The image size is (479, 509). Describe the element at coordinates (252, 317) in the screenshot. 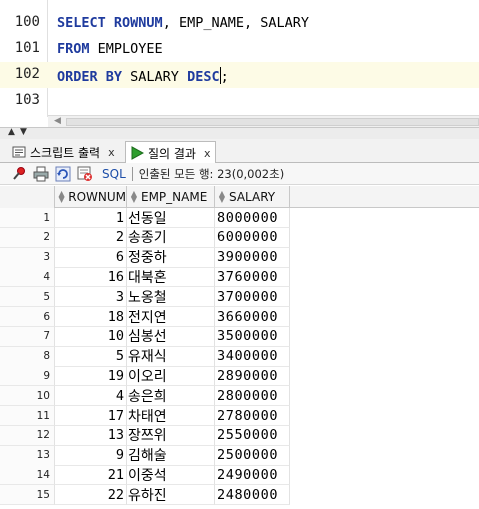

I see `cell-salary: 3660000` at that location.